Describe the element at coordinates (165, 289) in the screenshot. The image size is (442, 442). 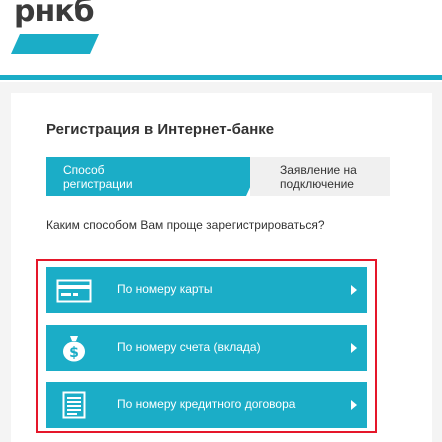
I see `option-card-number-label: По номеру карты` at that location.